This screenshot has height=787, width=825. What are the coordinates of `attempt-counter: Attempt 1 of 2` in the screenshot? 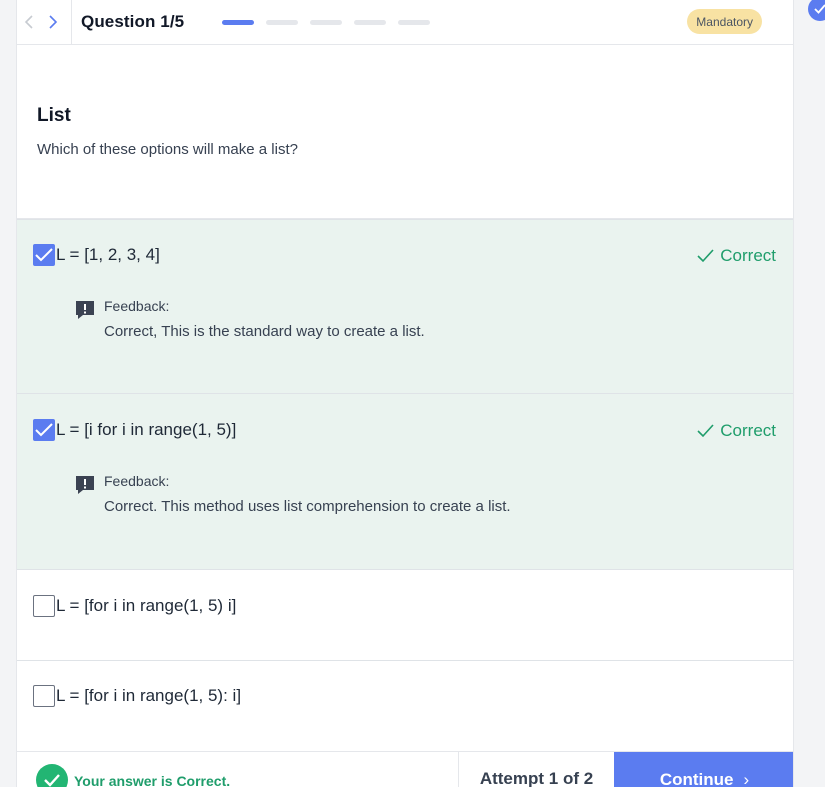 It's located at (536, 778).